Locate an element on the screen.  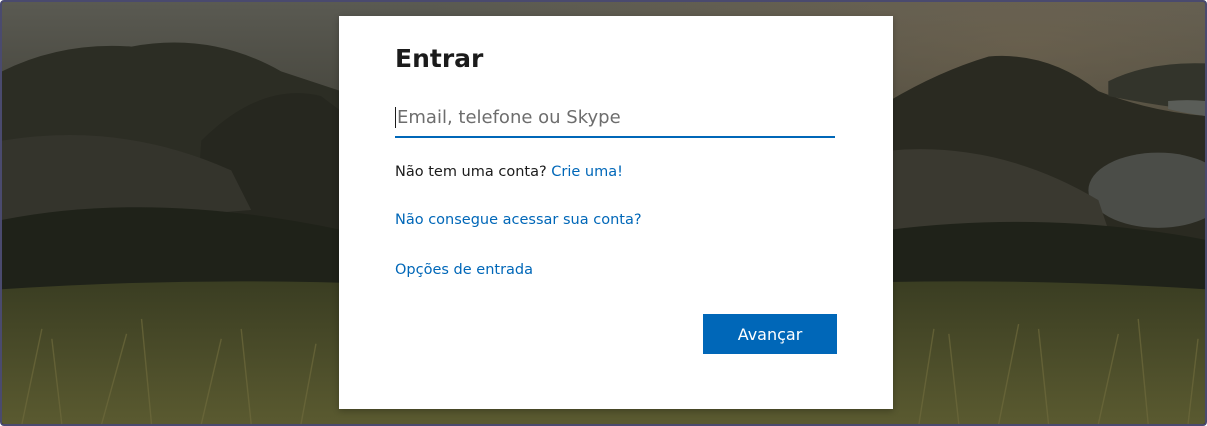
email-input is located at coordinates (616, 117).